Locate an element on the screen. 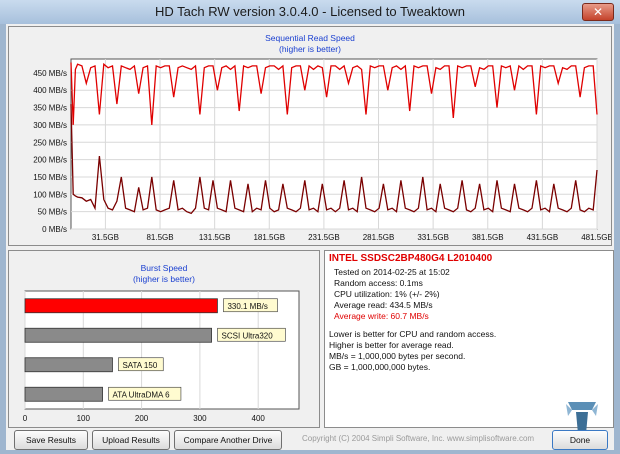 This screenshot has width=620, height=454. x-tick-label: 431.5GB is located at coordinates (543, 237).